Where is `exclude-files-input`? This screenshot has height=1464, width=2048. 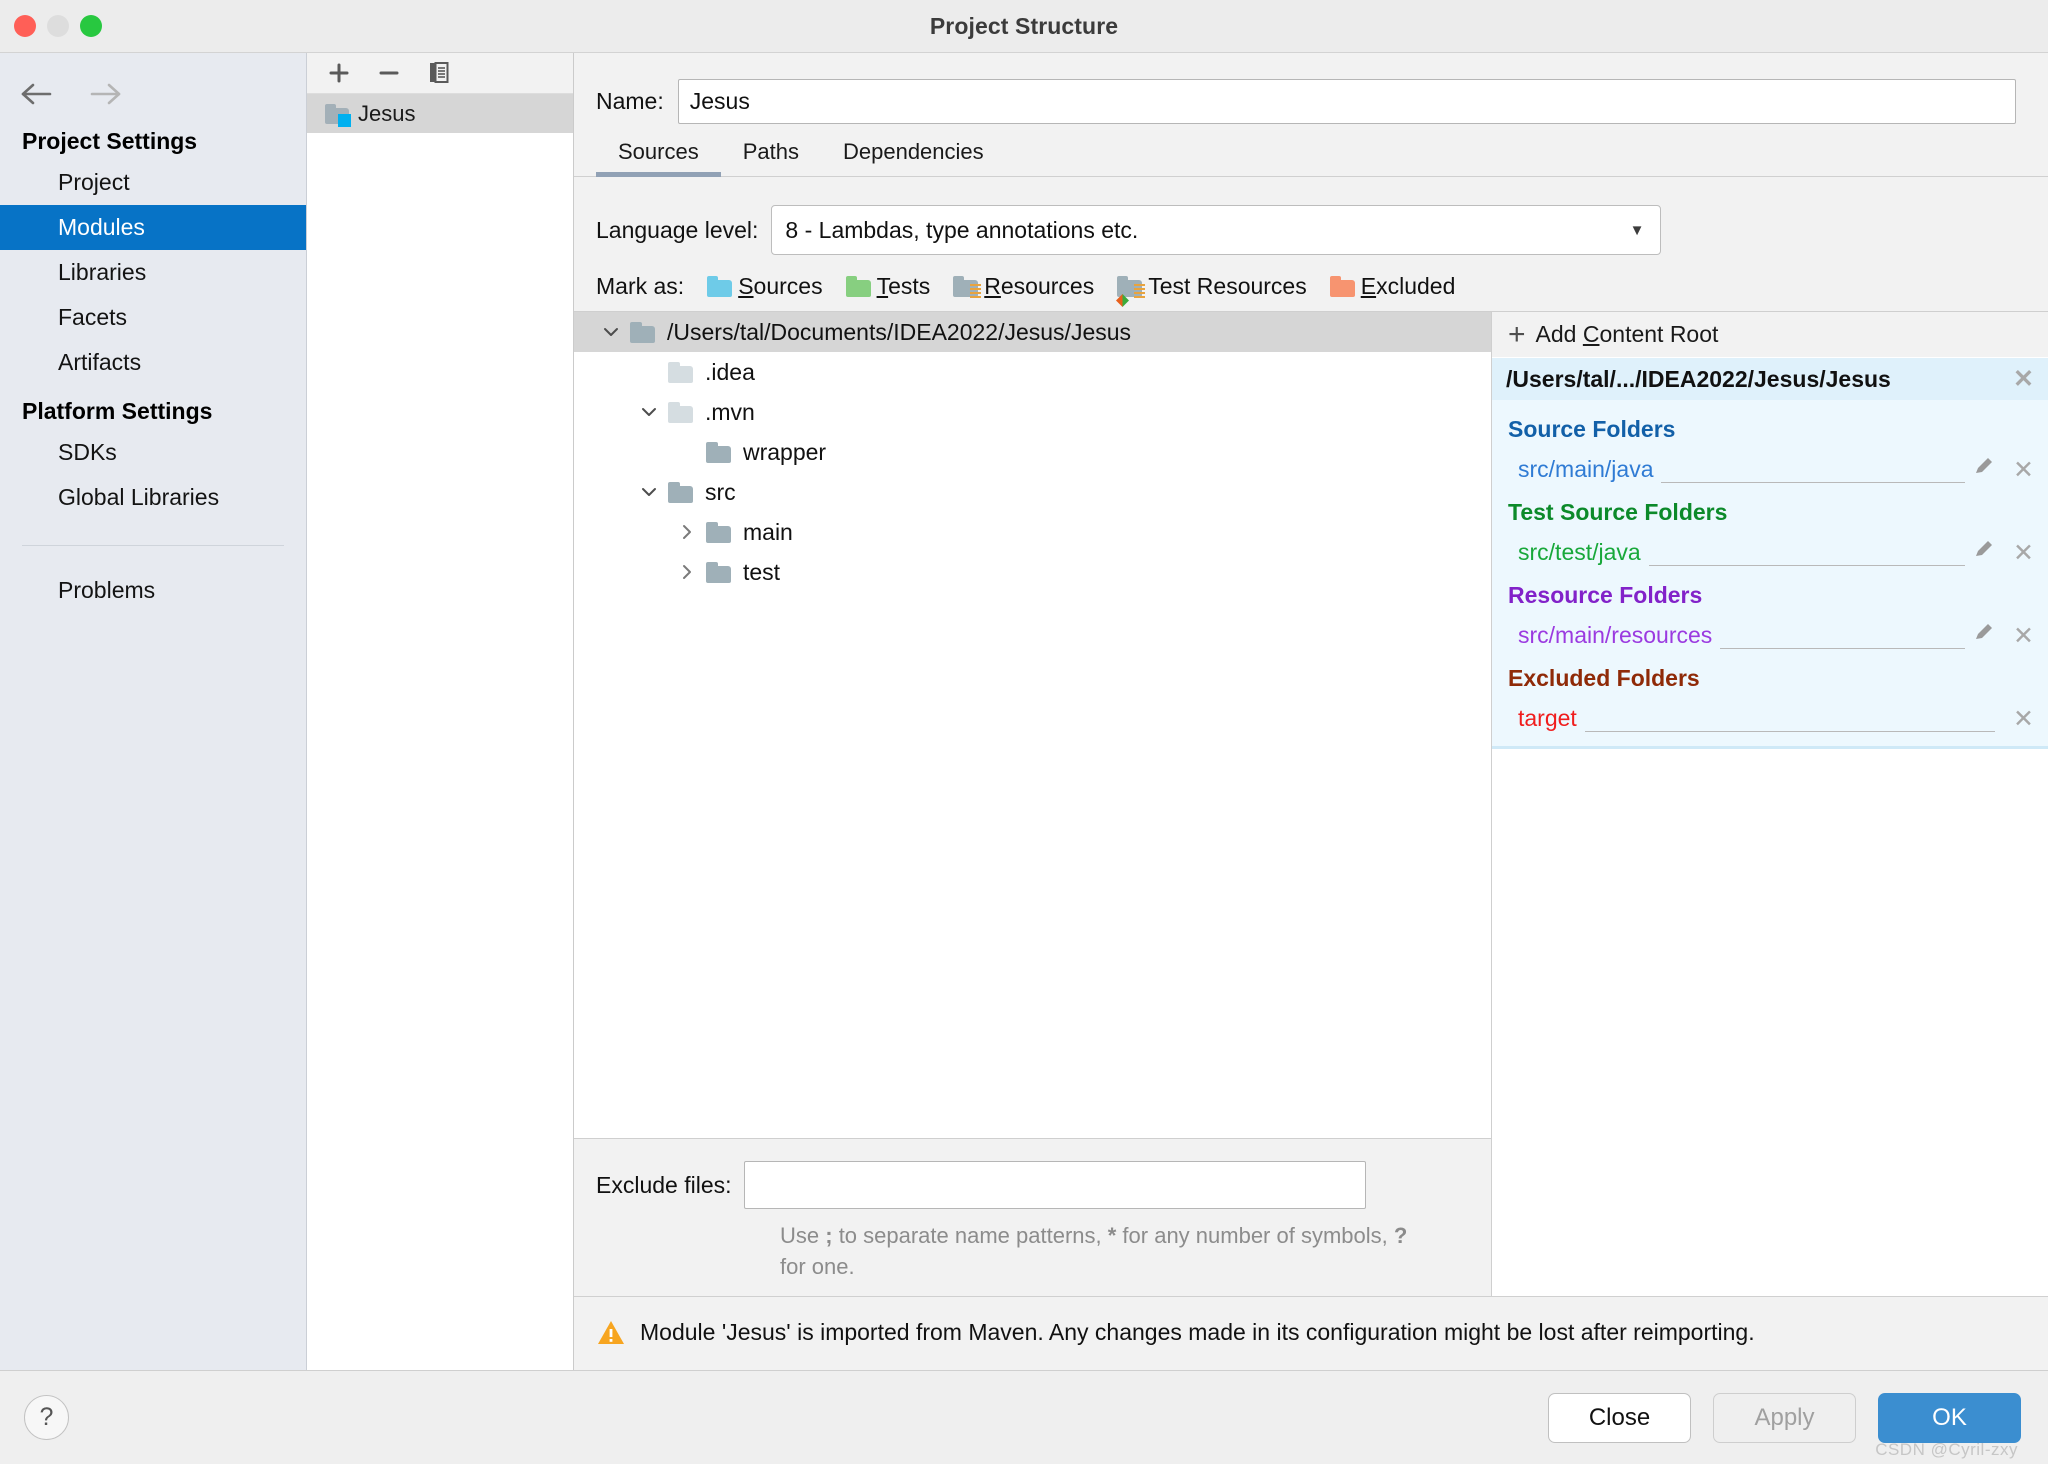 exclude-files-input is located at coordinates (1054, 1185).